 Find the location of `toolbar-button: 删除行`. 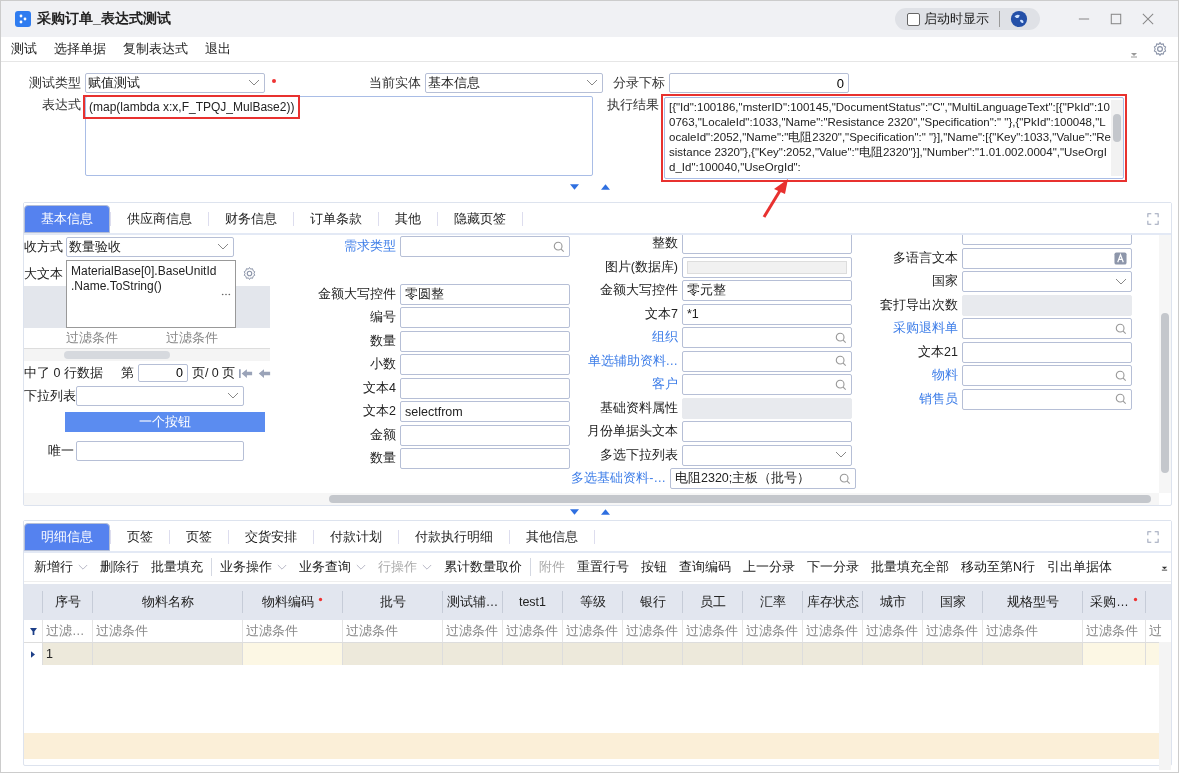

toolbar-button: 删除行 is located at coordinates (119, 567).